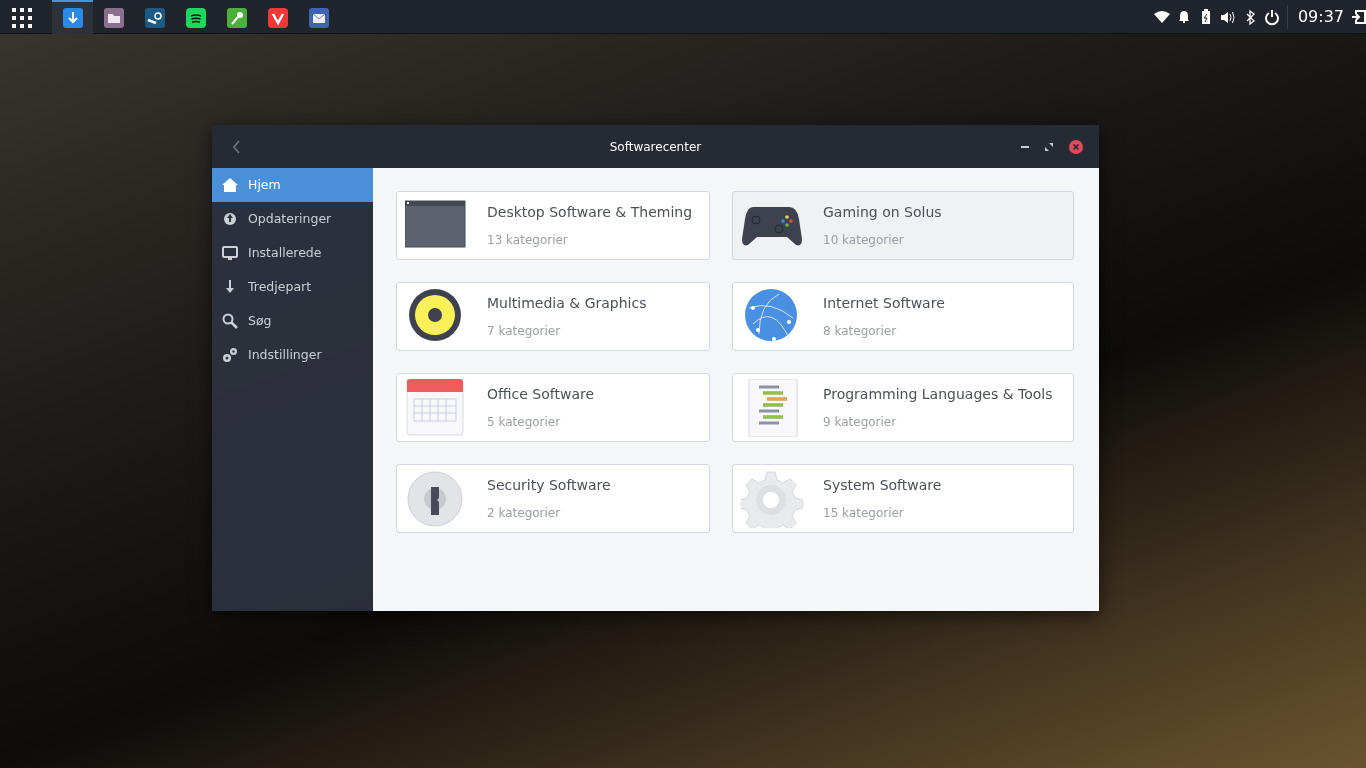  What do you see at coordinates (236, 17) in the screenshot?
I see `key-icon` at bounding box center [236, 17].